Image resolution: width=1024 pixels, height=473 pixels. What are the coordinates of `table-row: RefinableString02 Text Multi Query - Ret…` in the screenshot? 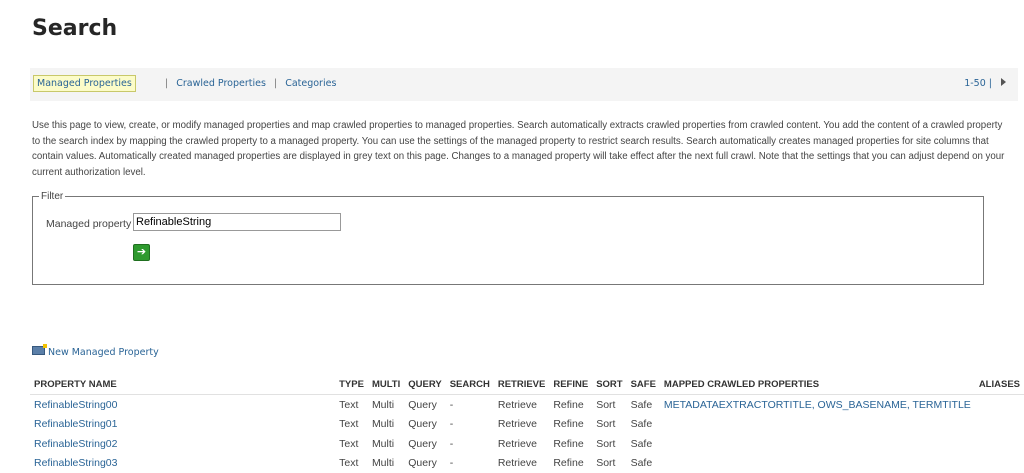 It's located at (527, 444).